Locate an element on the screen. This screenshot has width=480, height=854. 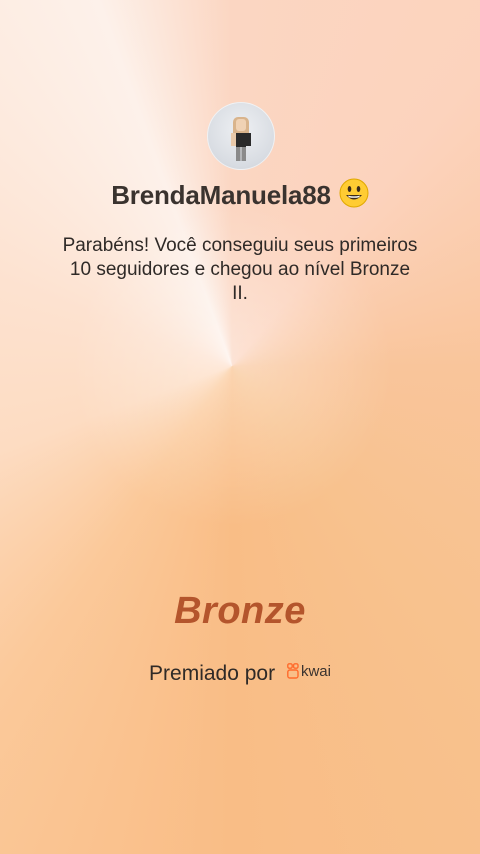
awarded-by: Premiado por kwai is located at coordinates (240, 674).